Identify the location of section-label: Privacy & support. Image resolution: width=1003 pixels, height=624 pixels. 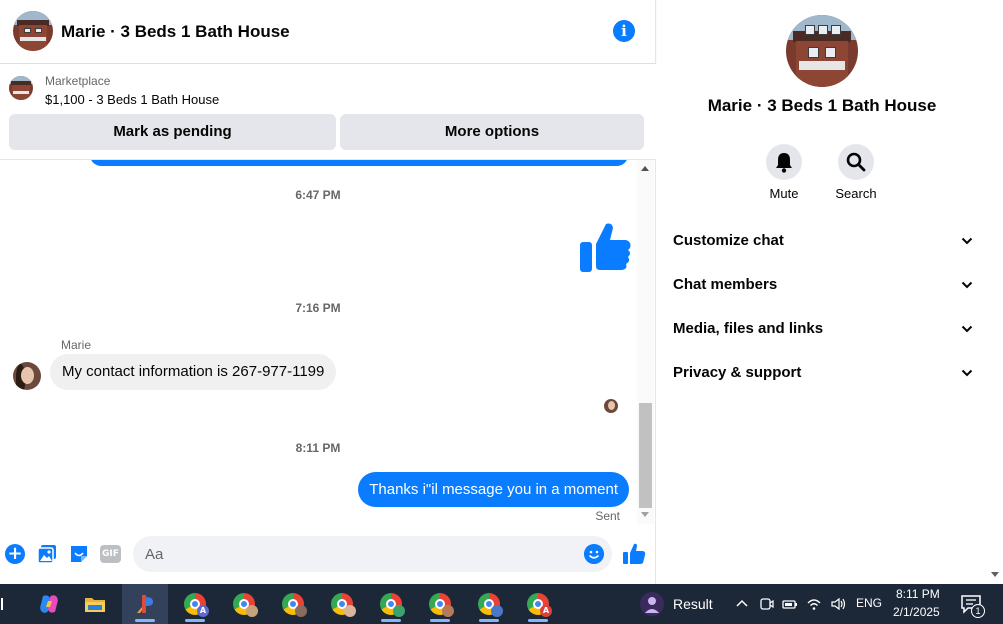
(737, 372).